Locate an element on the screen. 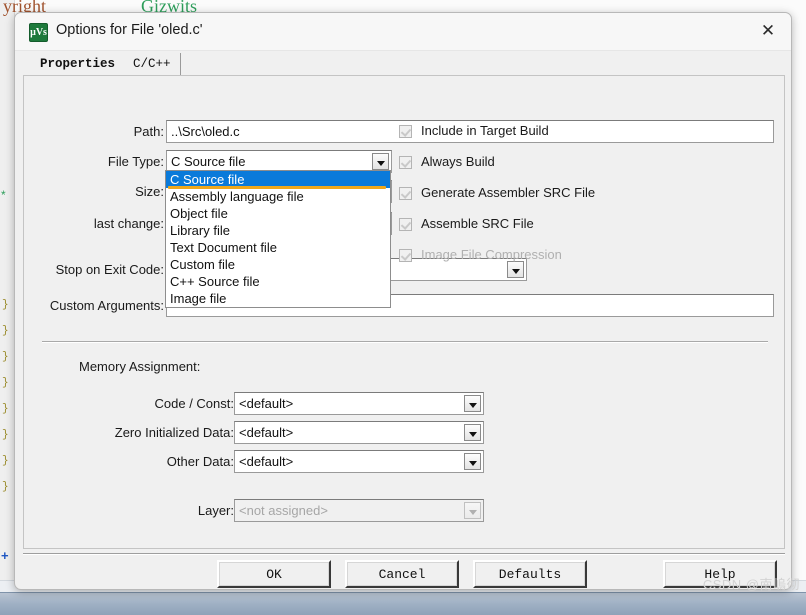 This screenshot has height=615, width=806. tabstrip: Properties C/C++ is located at coordinates (404, 64).